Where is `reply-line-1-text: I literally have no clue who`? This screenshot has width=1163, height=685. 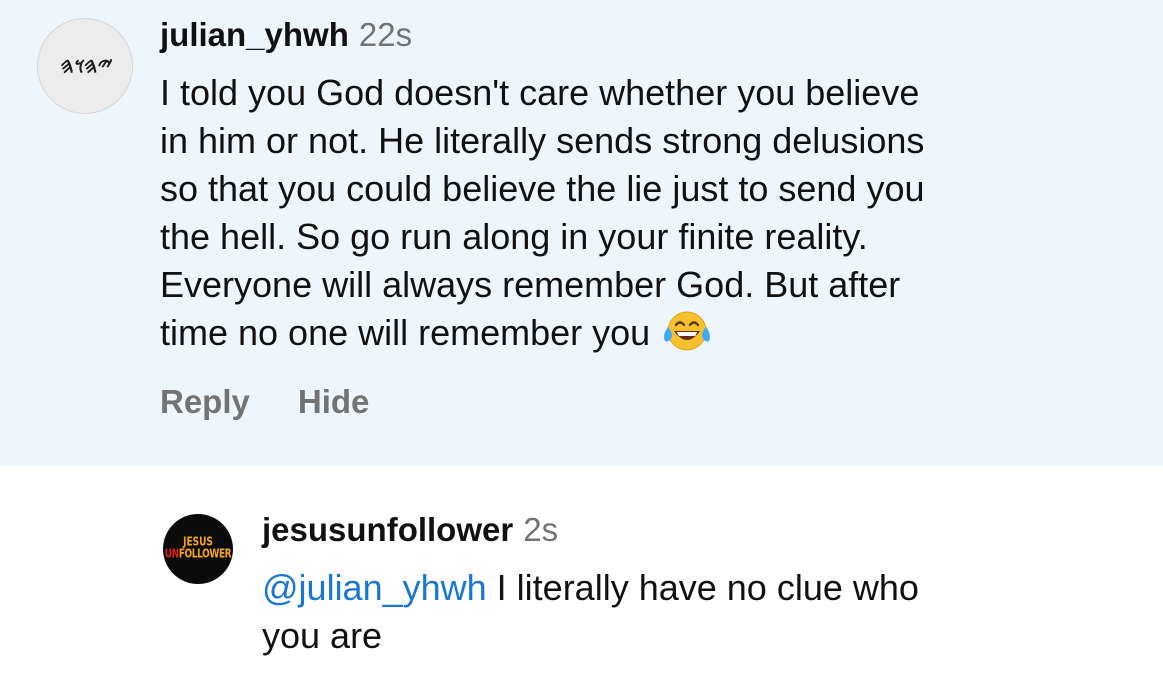
reply-line-1-text: I literally have no clue who is located at coordinates (702, 587).